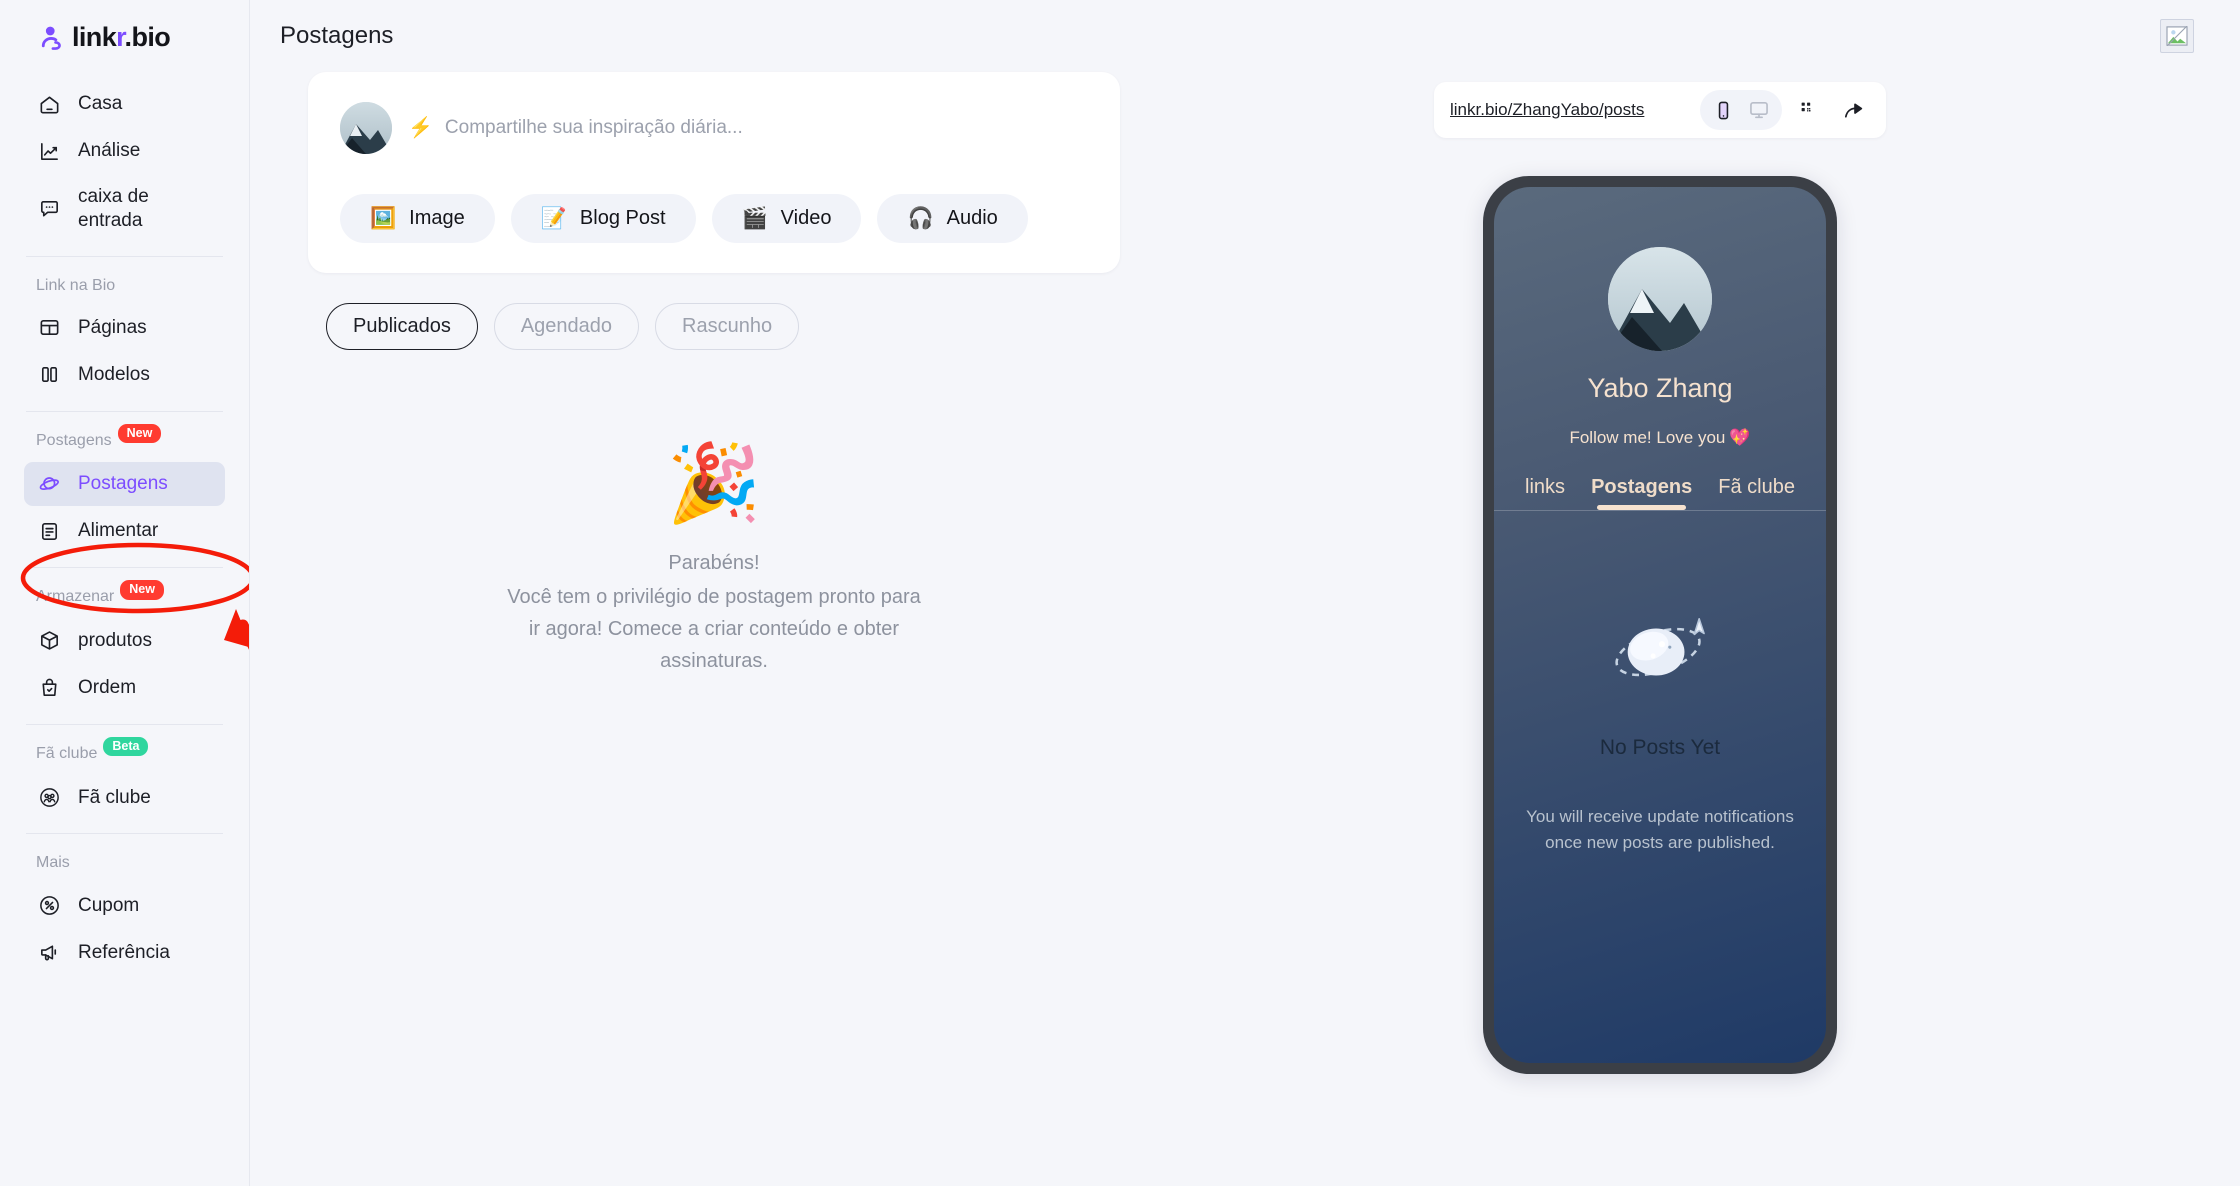 The height and width of the screenshot is (1186, 2240). Describe the element at coordinates (1545, 493) in the screenshot. I see `profile-tab-links: links` at that location.